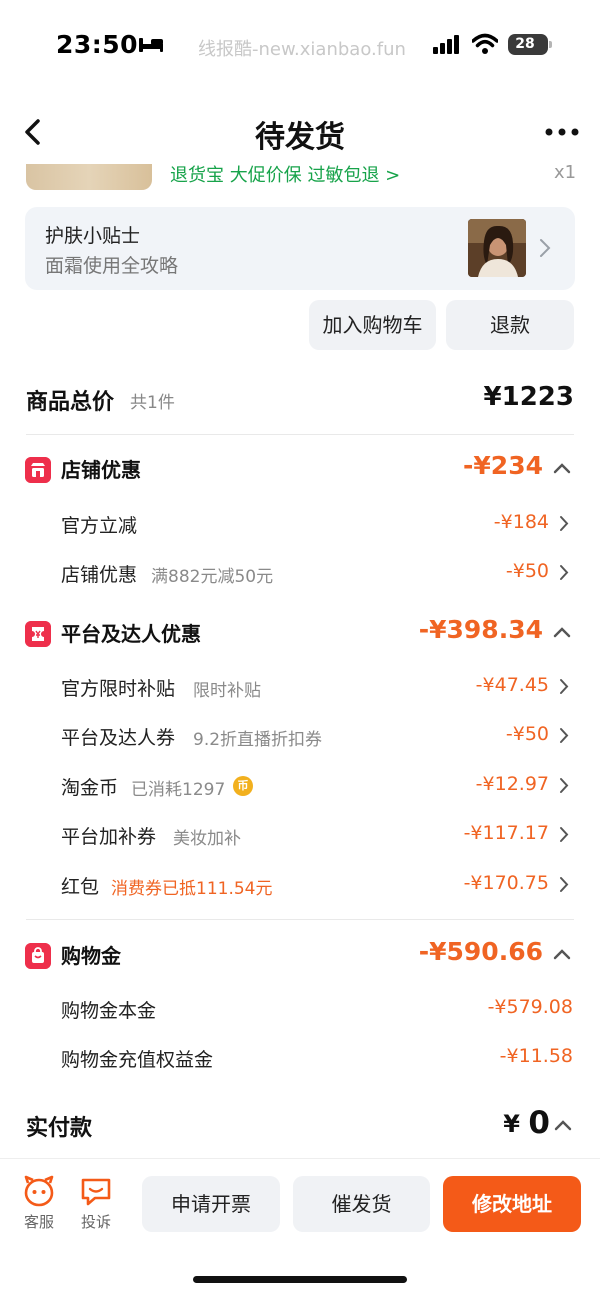  Describe the element at coordinates (300, 137) in the screenshot. I see `page-title: 待发货` at that location.